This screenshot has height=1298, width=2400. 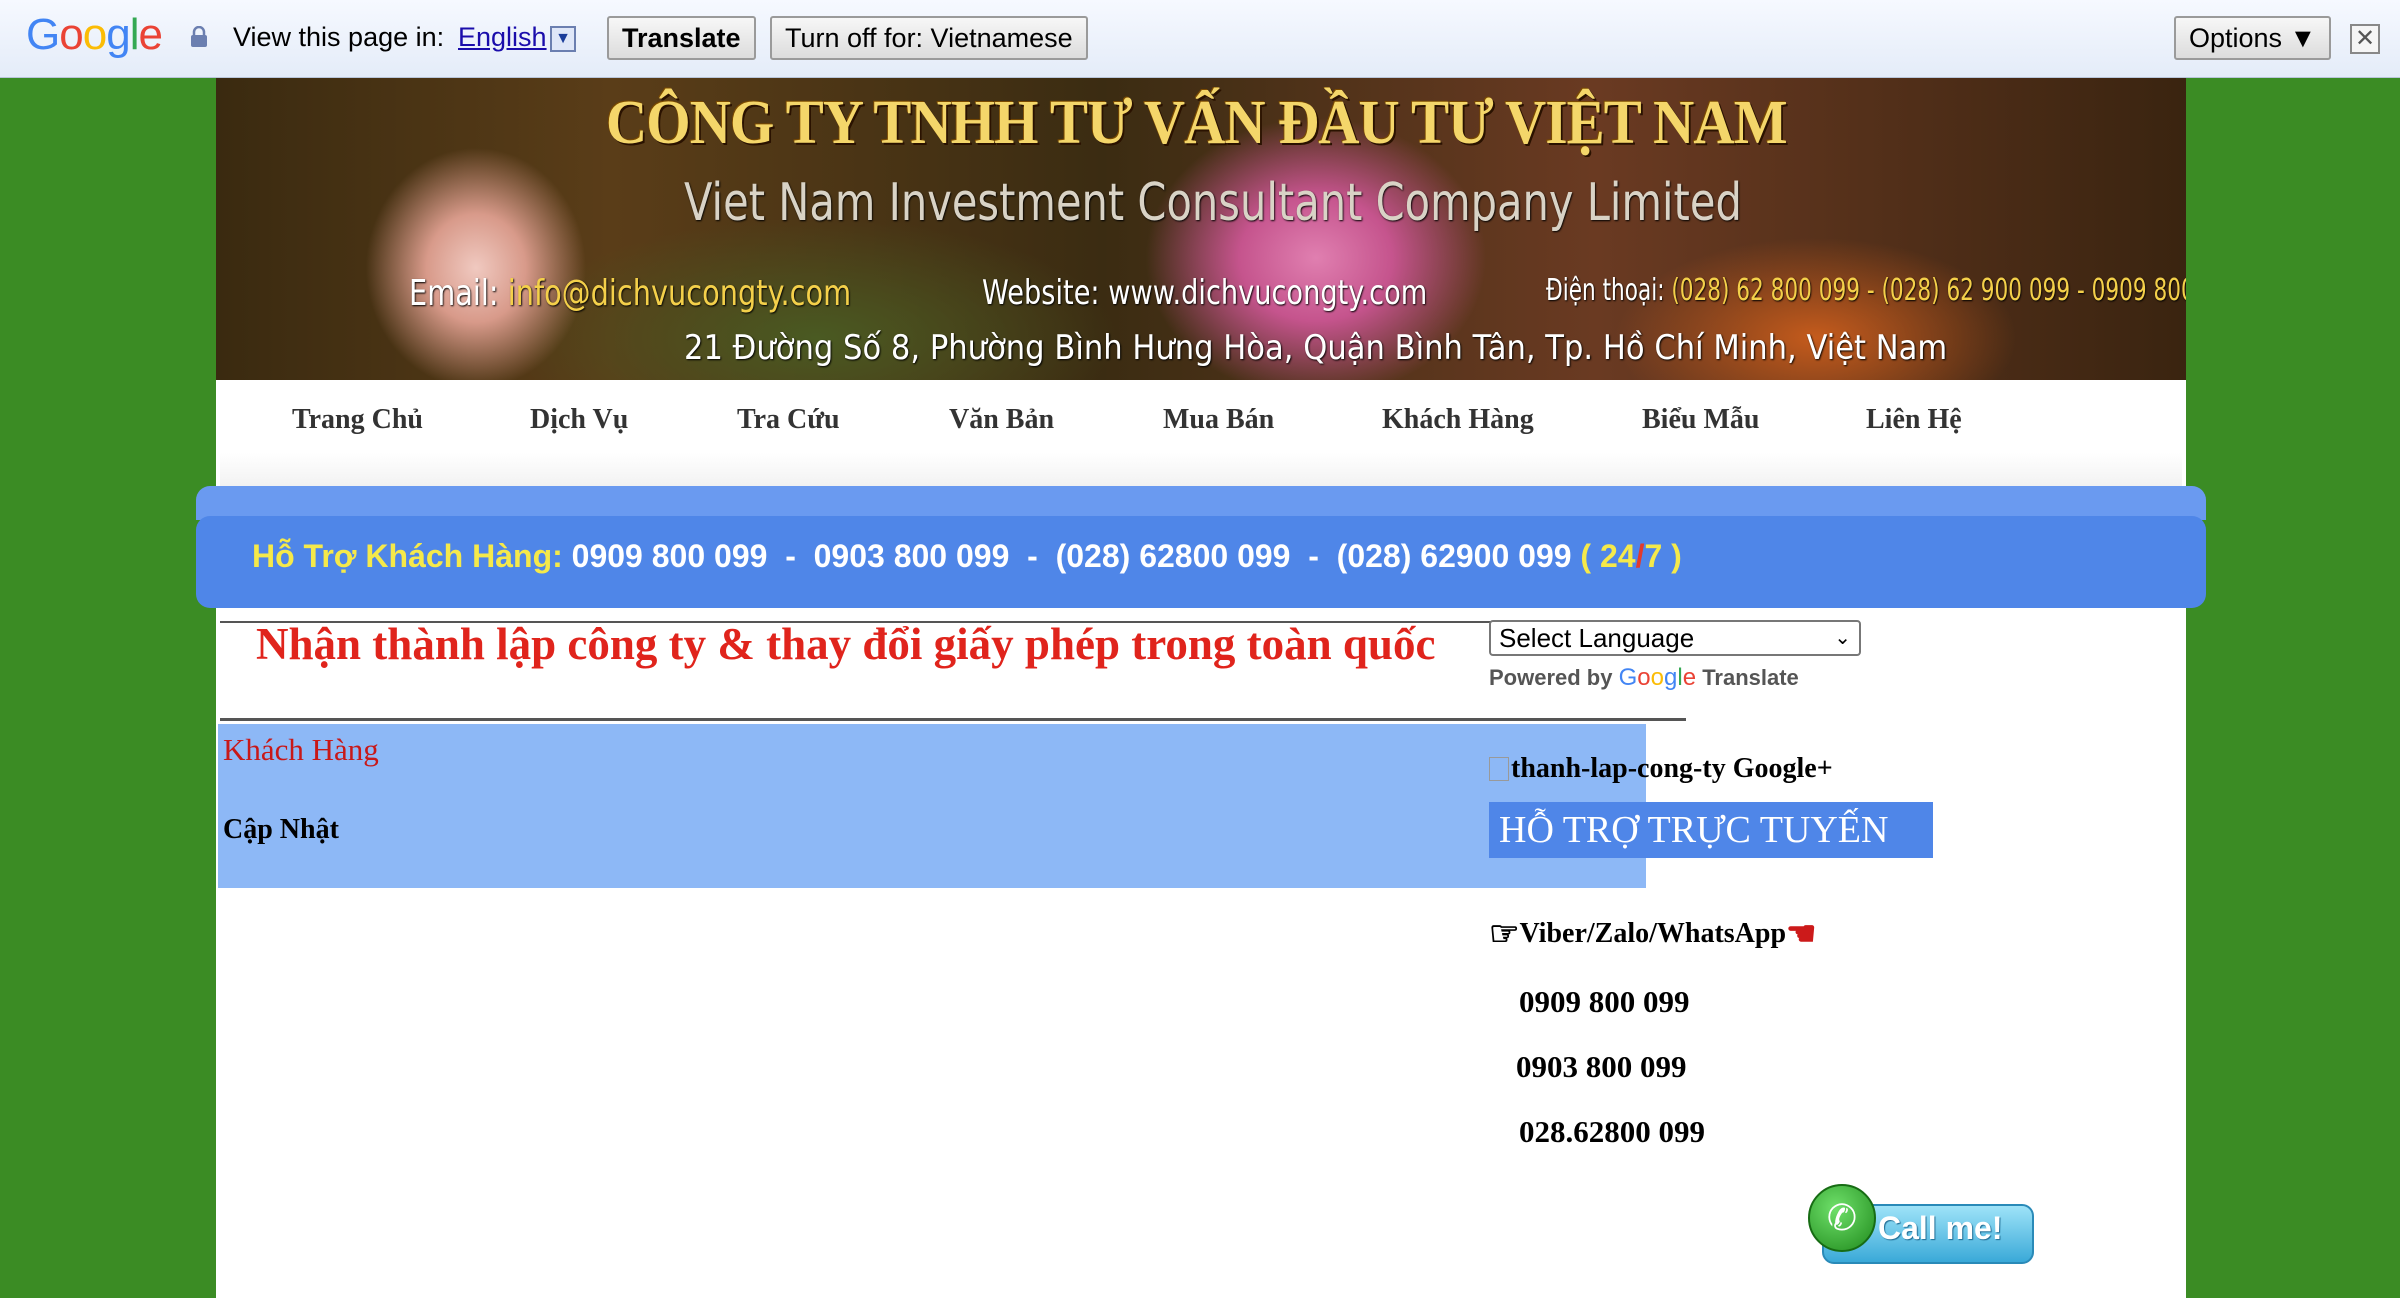 What do you see at coordinates (1711, 830) in the screenshot?
I see `online-support-header: HỖ TRỢ TRỰC TUYẾN` at bounding box center [1711, 830].